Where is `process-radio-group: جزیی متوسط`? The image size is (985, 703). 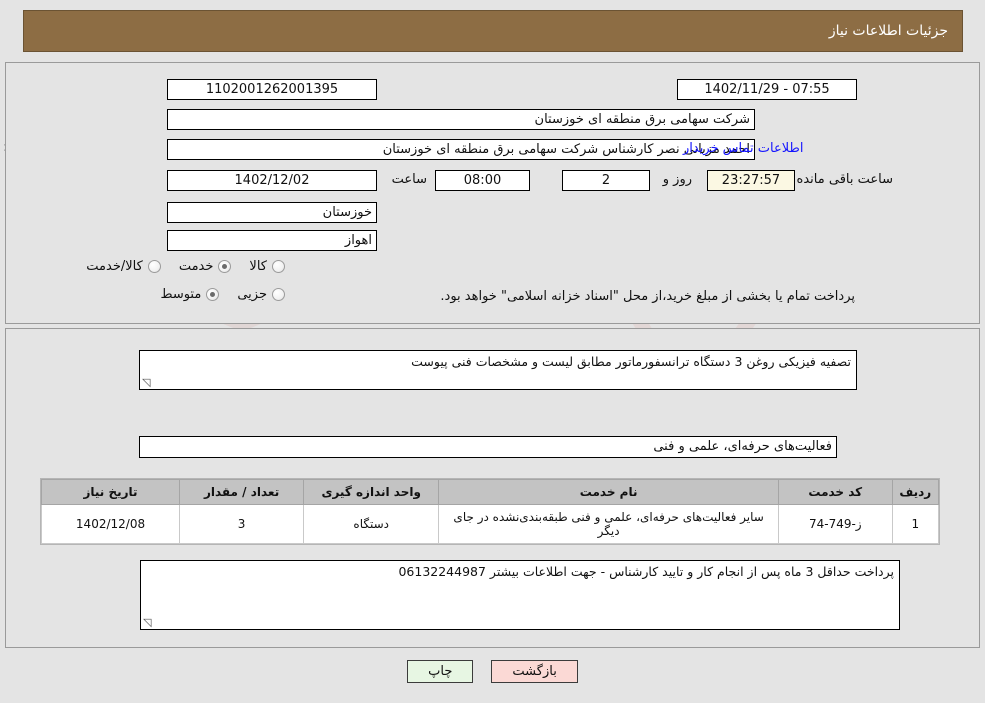
process-radio-group: جزیی متوسط is located at coordinates (222, 294).